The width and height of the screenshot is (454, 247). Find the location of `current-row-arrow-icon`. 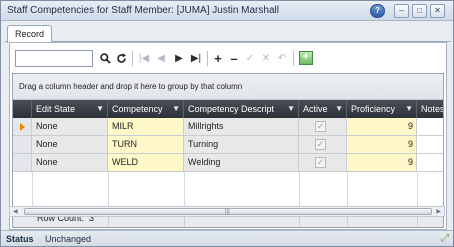

current-row-arrow-icon is located at coordinates (22, 127).